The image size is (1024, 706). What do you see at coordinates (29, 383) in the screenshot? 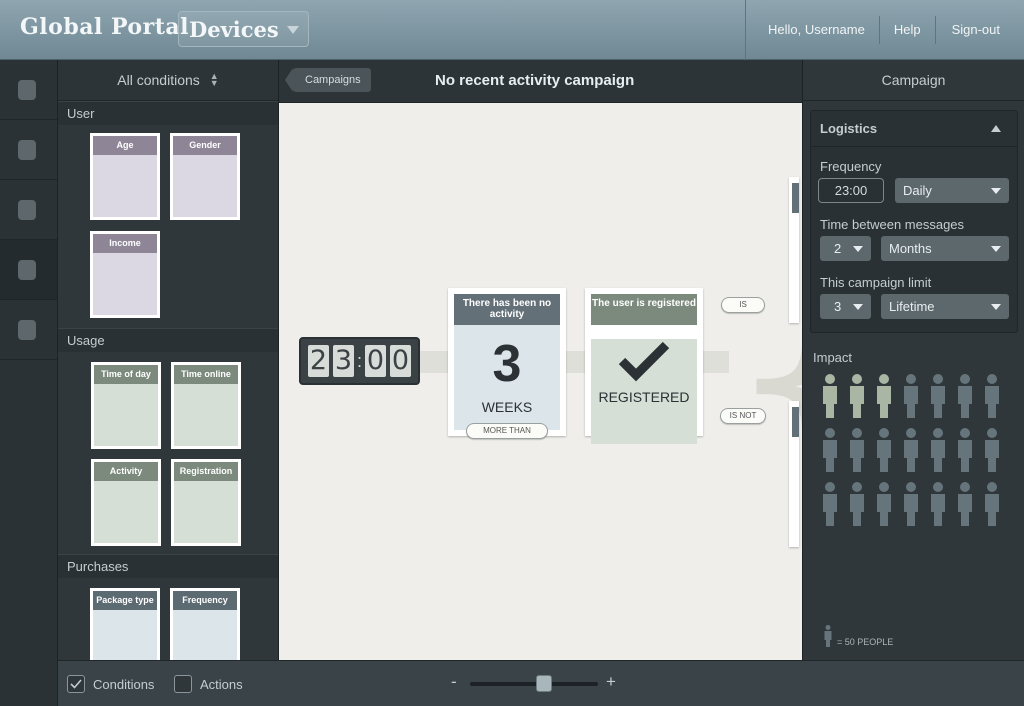
I see `left-rail` at bounding box center [29, 383].